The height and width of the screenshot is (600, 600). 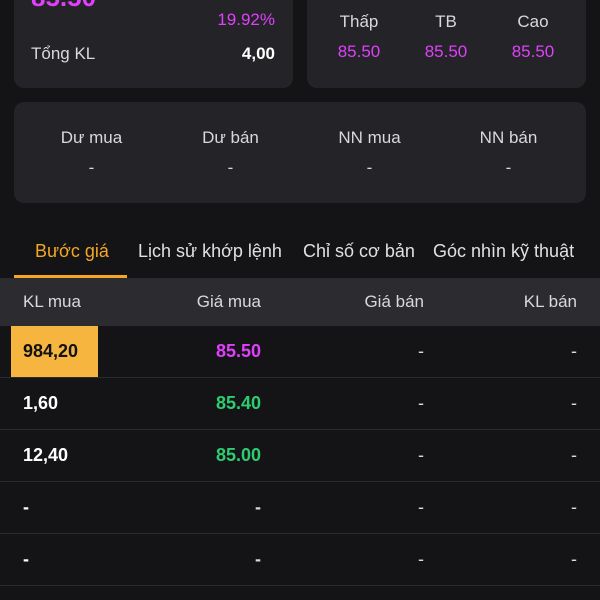 What do you see at coordinates (300, 302) in the screenshot?
I see `order-book-header: KL mua Giá mua Giá bán KL bán` at bounding box center [300, 302].